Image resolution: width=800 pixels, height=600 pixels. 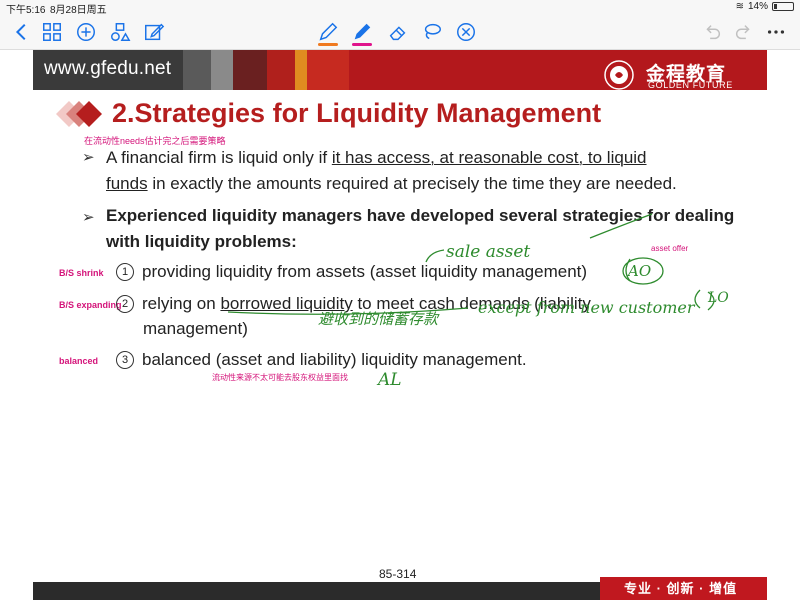 What do you see at coordinates (125, 272) in the screenshot?
I see `circled-number-1: 1` at bounding box center [125, 272].